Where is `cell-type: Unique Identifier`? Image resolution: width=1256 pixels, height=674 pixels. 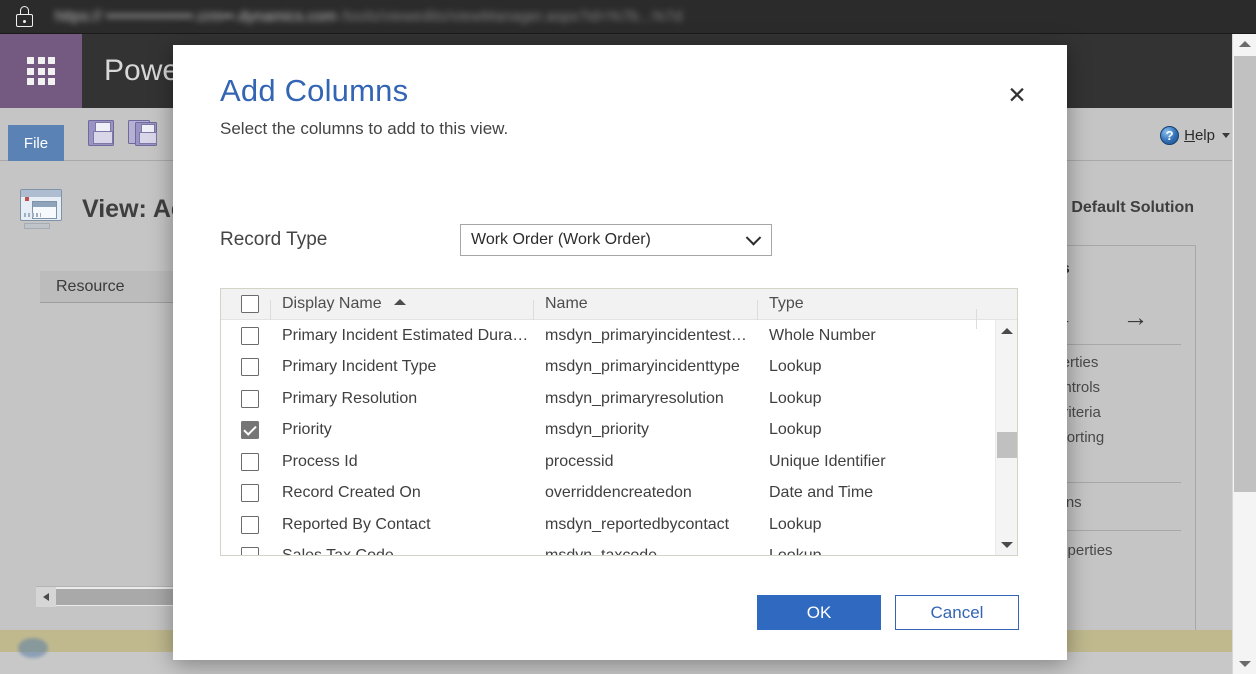
cell-type: Unique Identifier is located at coordinates (827, 461).